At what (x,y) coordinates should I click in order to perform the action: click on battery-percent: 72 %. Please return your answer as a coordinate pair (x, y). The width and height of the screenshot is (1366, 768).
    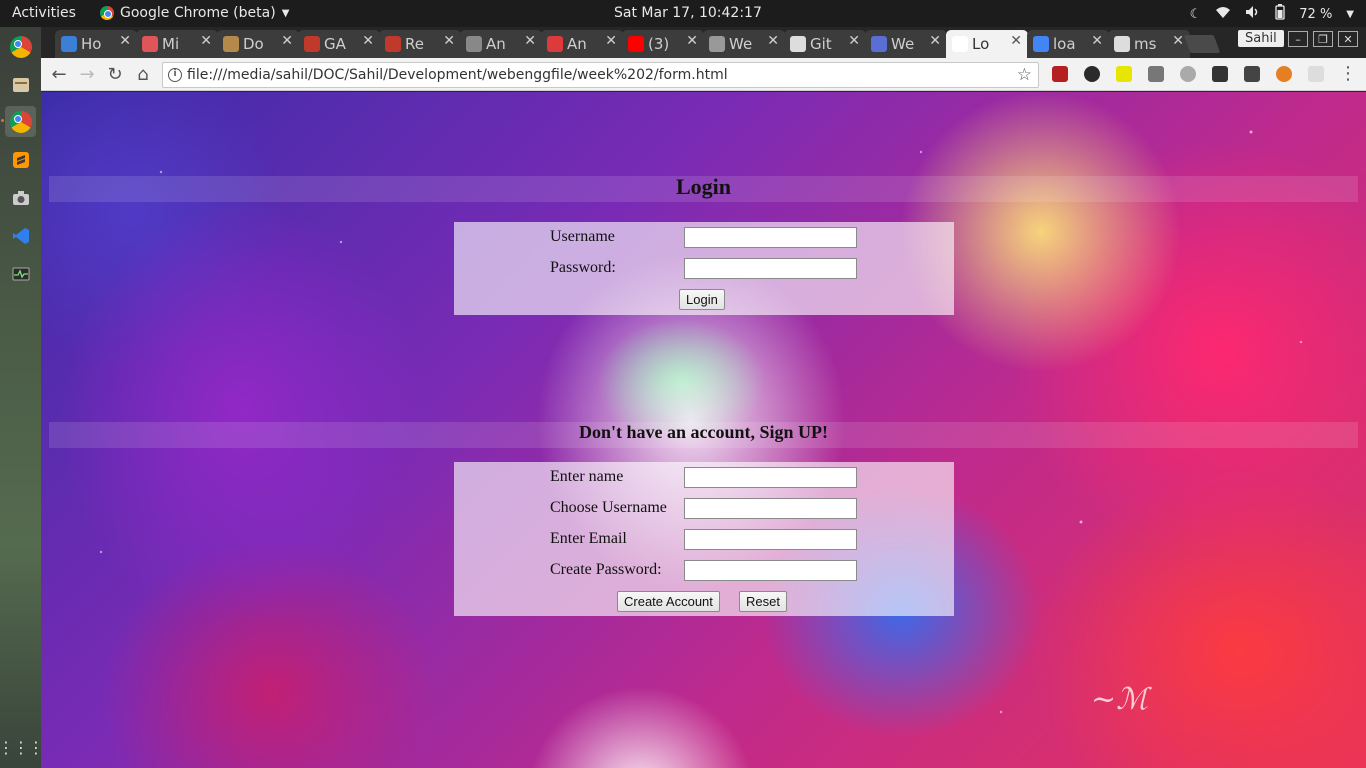
    Looking at the image, I should click on (1316, 14).